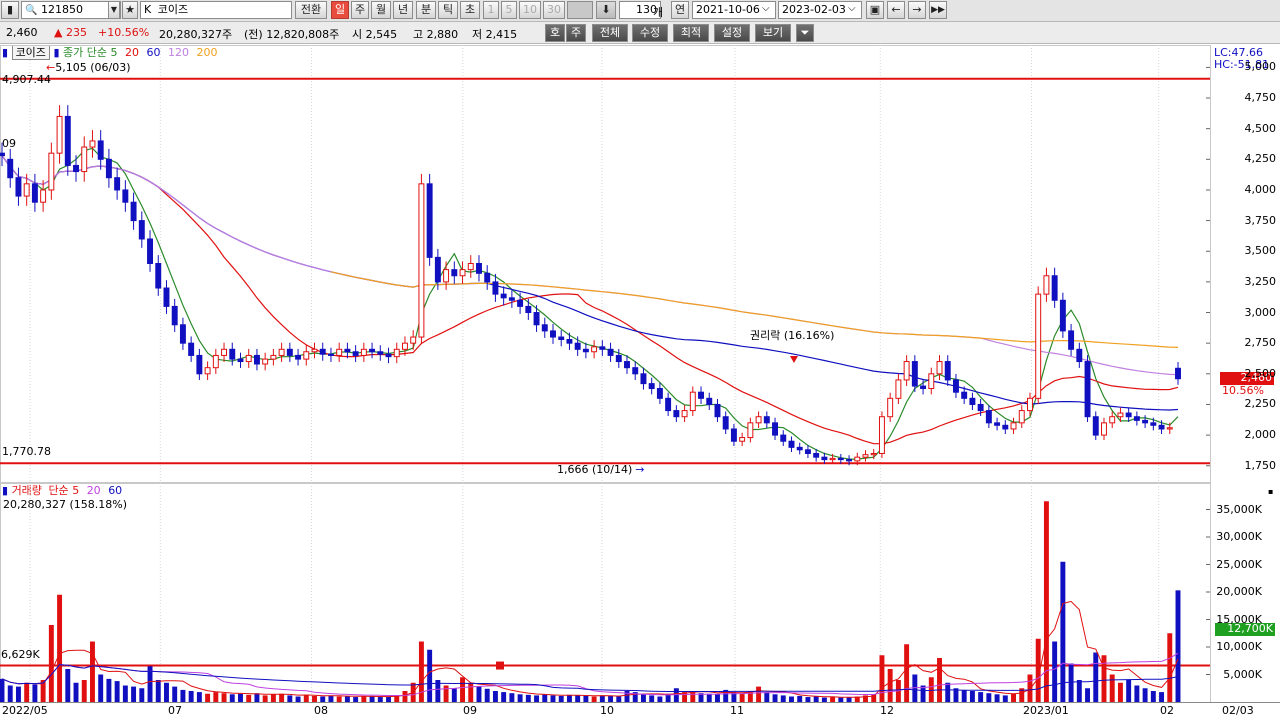  Describe the element at coordinates (426, 10) in the screenshot. I see `period-minute-button: 분` at that location.